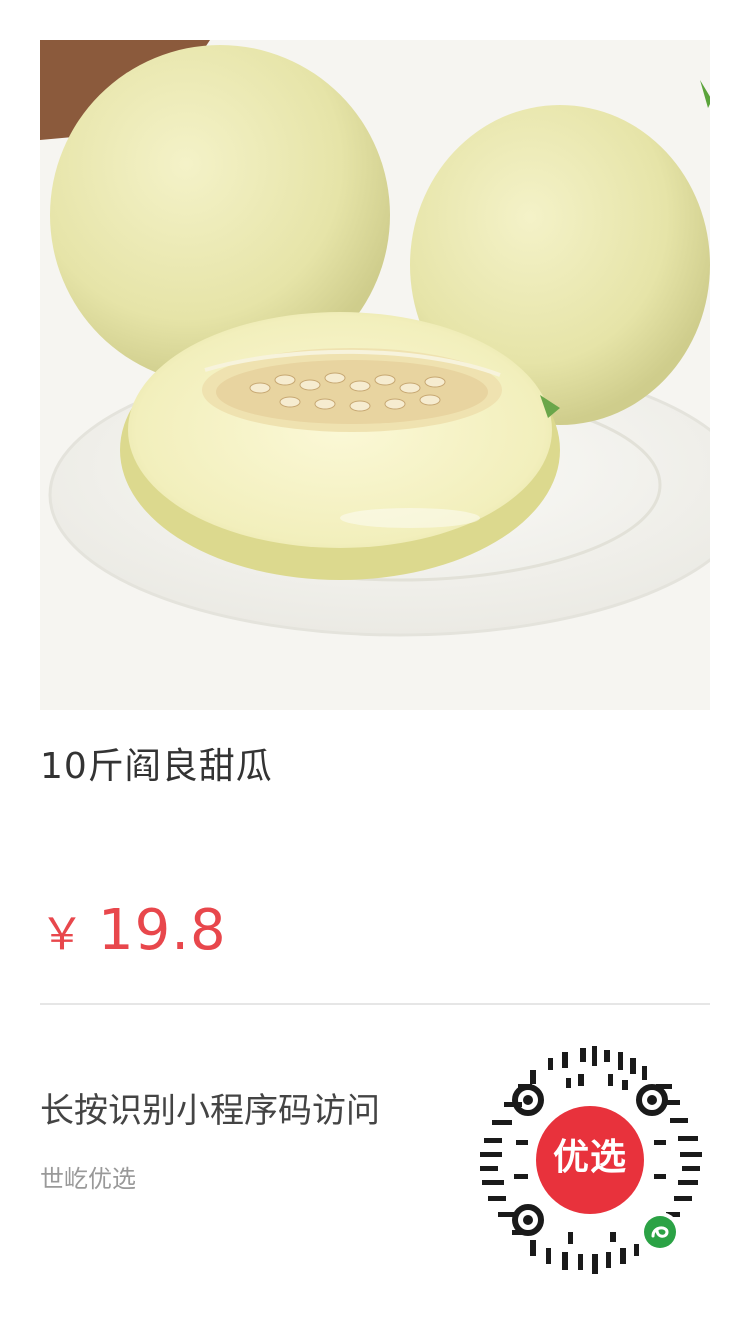  I want to click on price: ￥ 19.8, so click(133, 930).